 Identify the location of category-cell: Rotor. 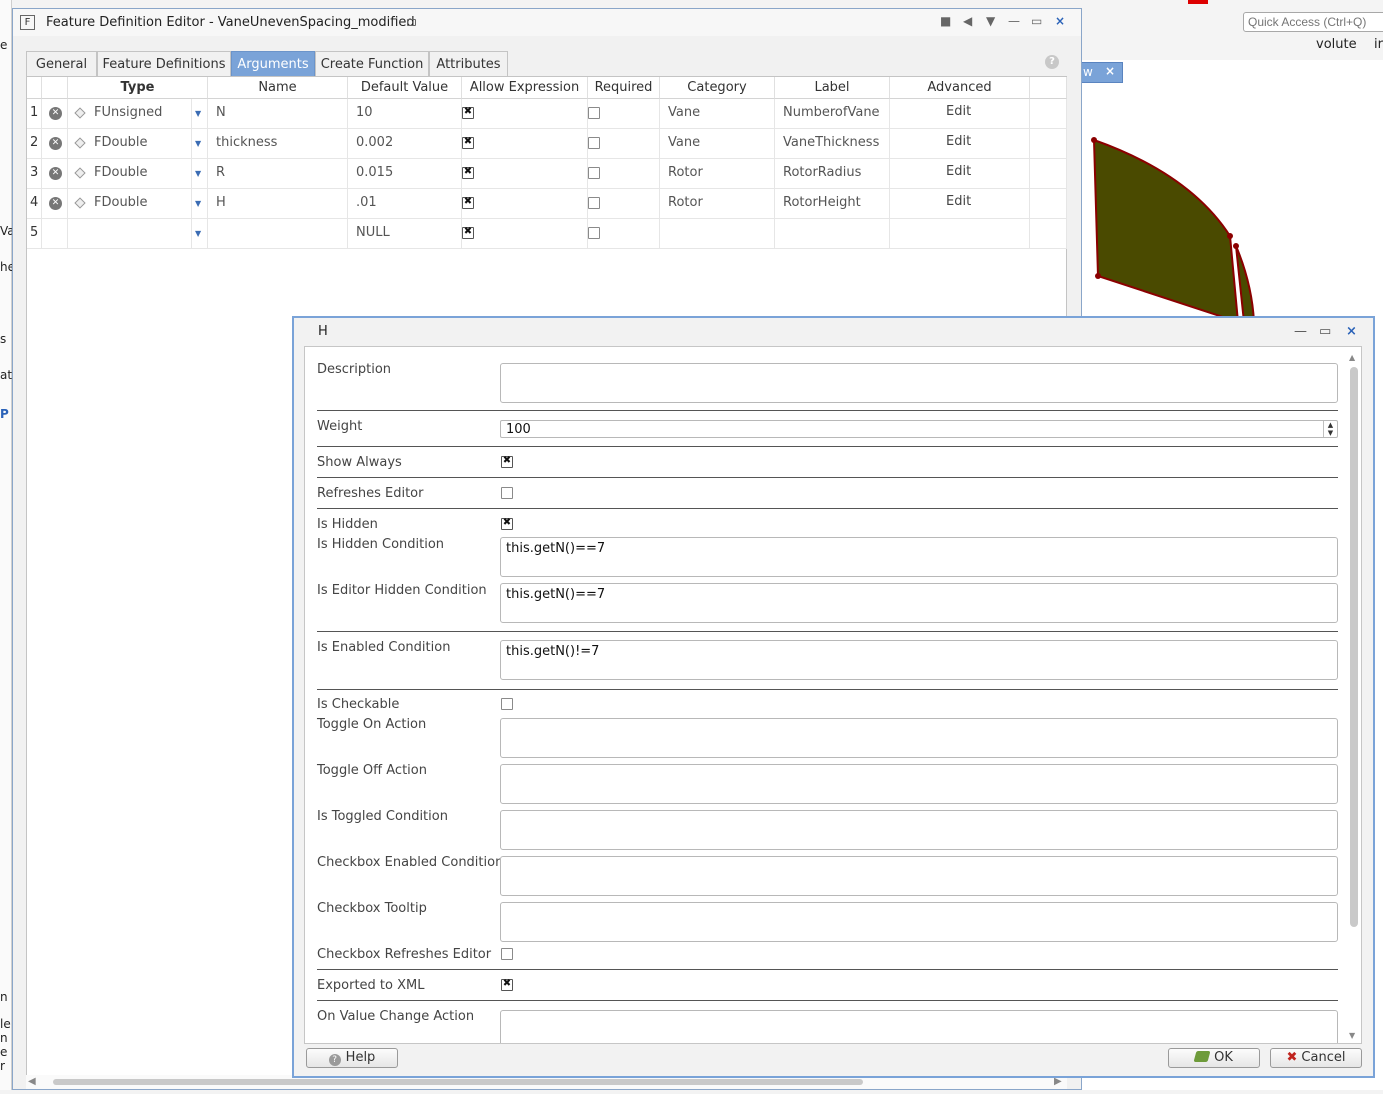
(717, 174).